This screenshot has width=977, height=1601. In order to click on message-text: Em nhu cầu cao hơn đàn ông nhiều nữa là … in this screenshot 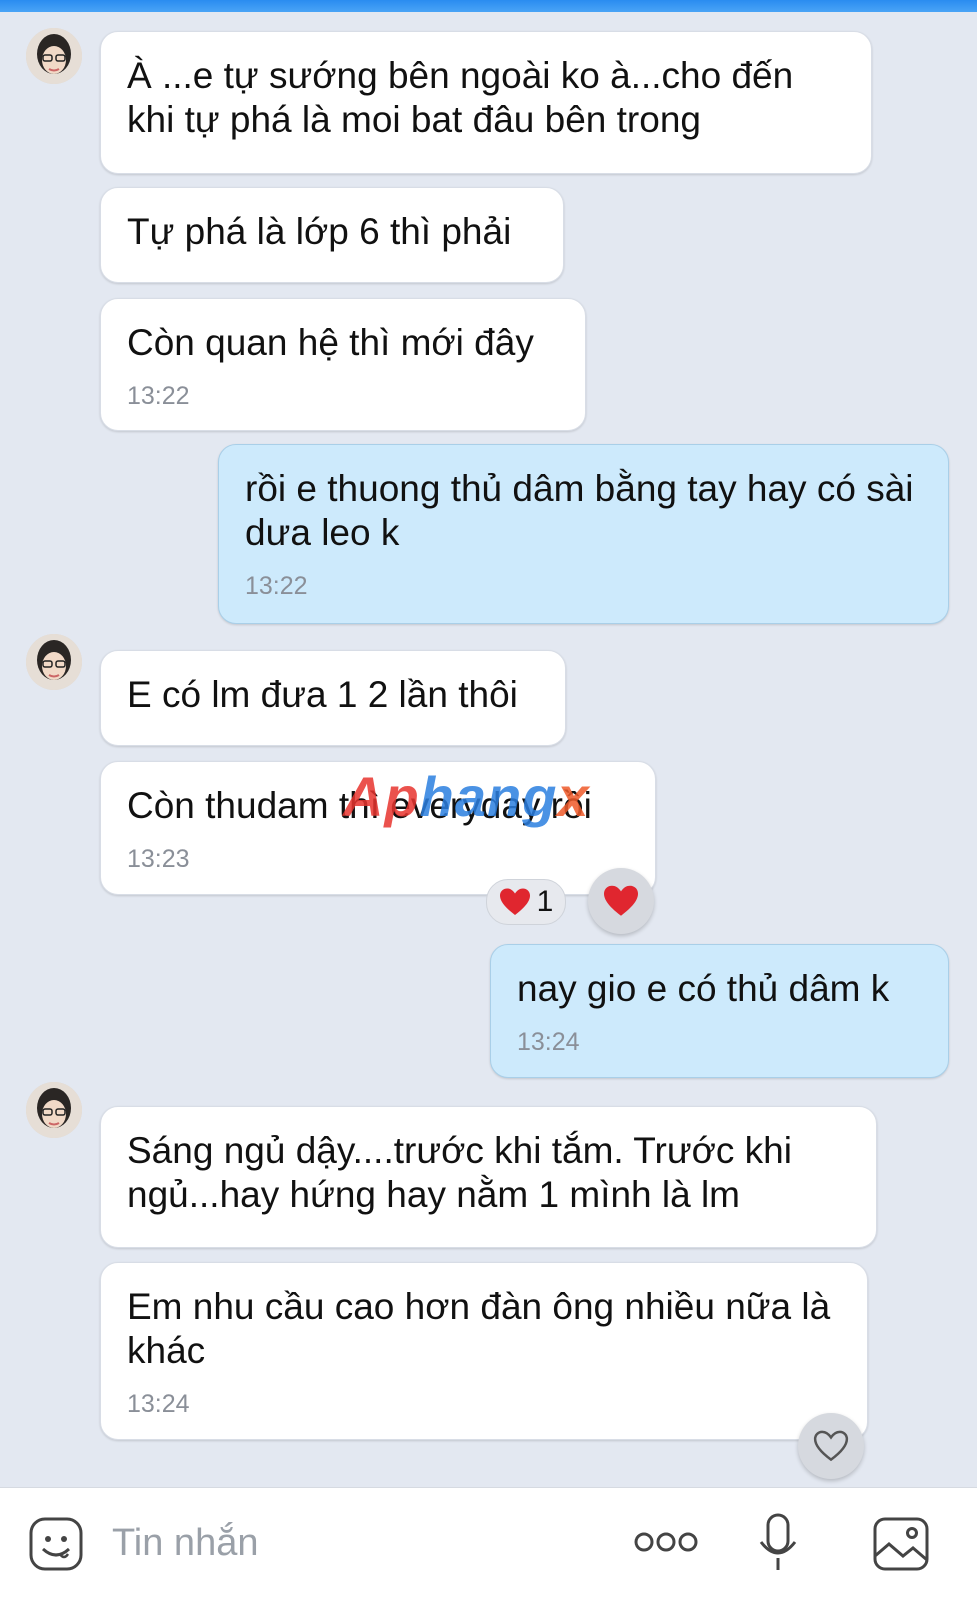, I will do `click(479, 1328)`.